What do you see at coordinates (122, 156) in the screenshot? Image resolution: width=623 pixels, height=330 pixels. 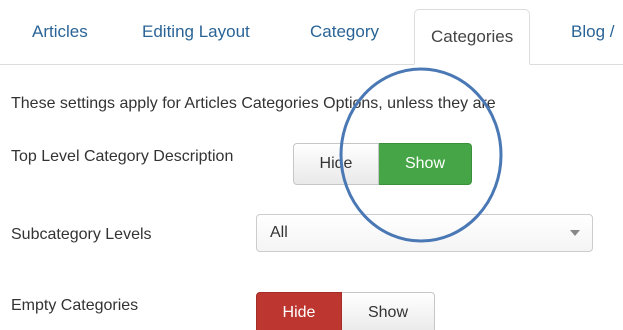 I see `top-level-category-description-label: Top Level Category Description` at bounding box center [122, 156].